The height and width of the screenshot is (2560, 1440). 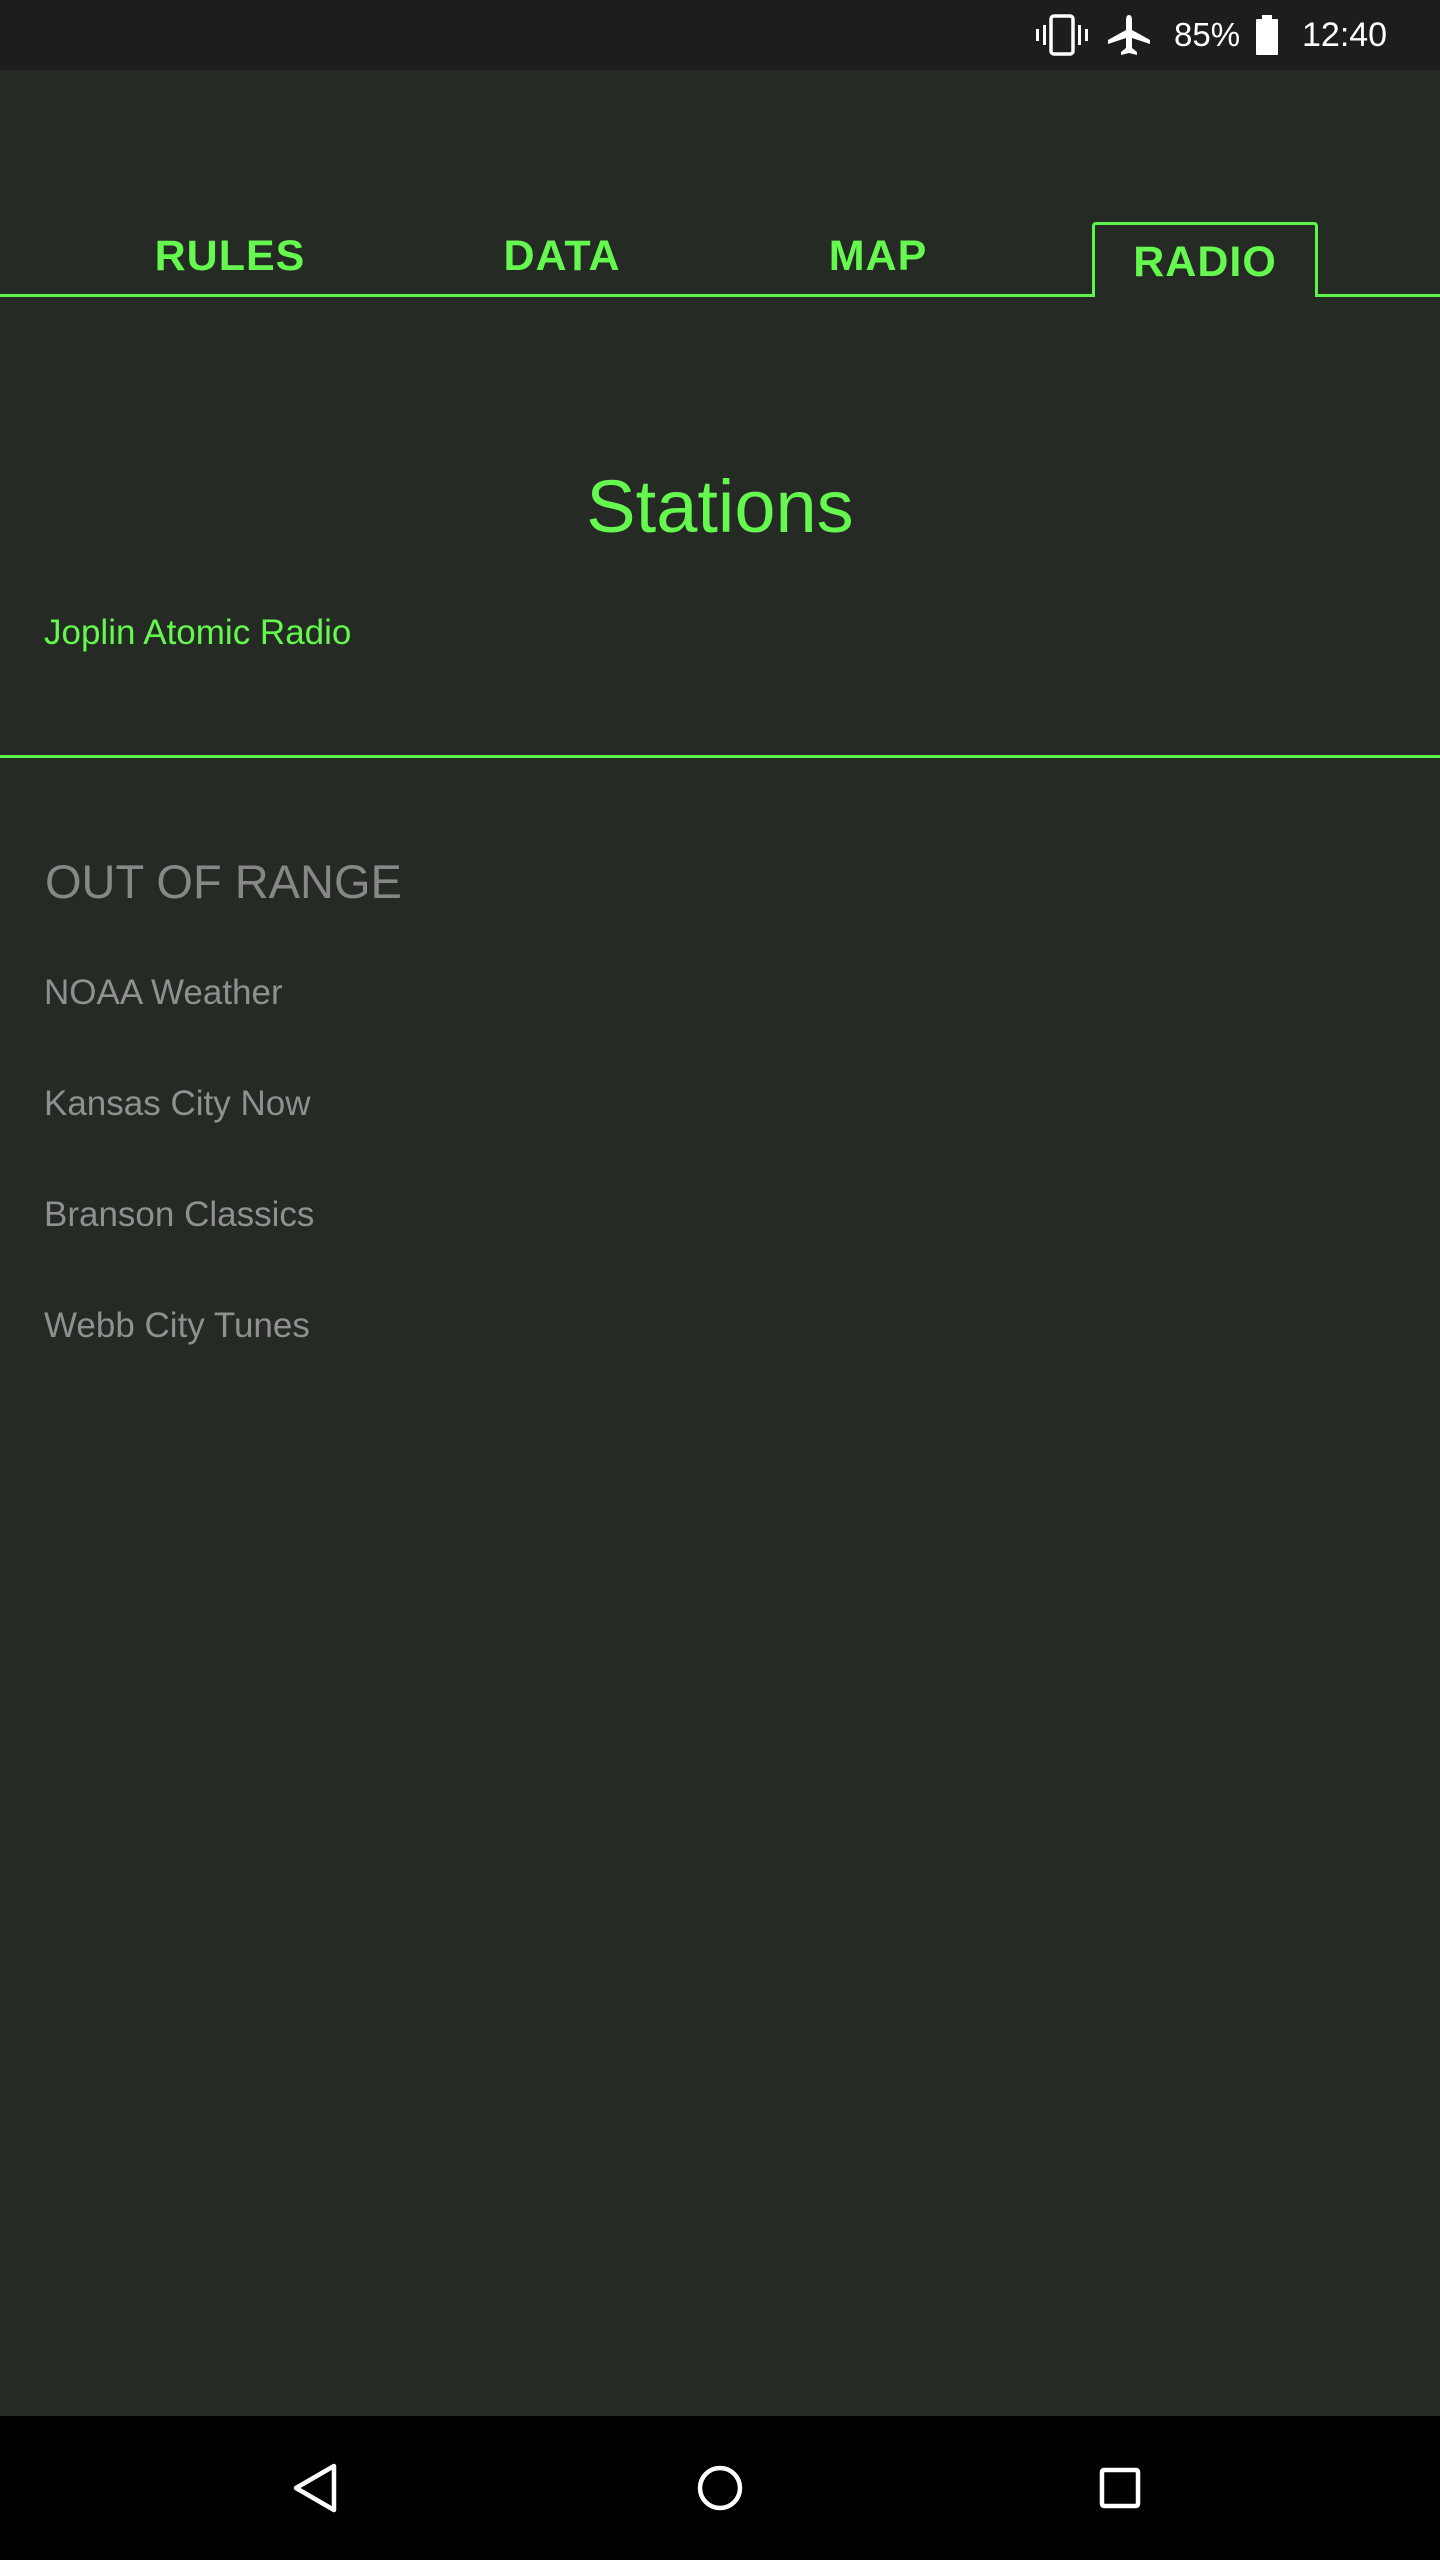 I want to click on back-icon, so click(x=316, y=2488).